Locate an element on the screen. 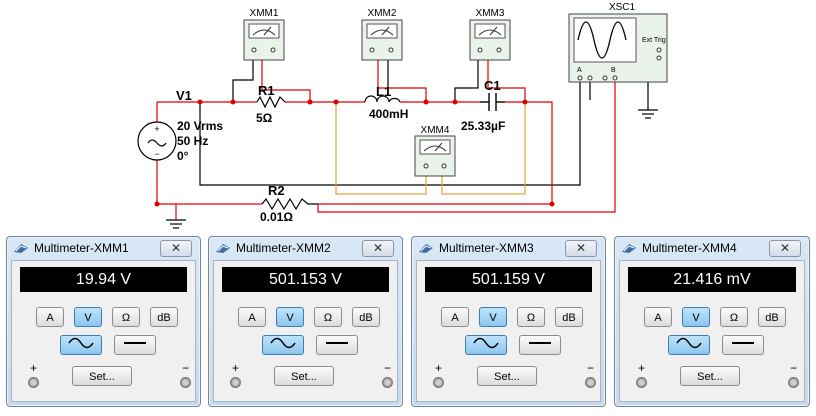  v1-frequency: 50 Hz is located at coordinates (192, 141).